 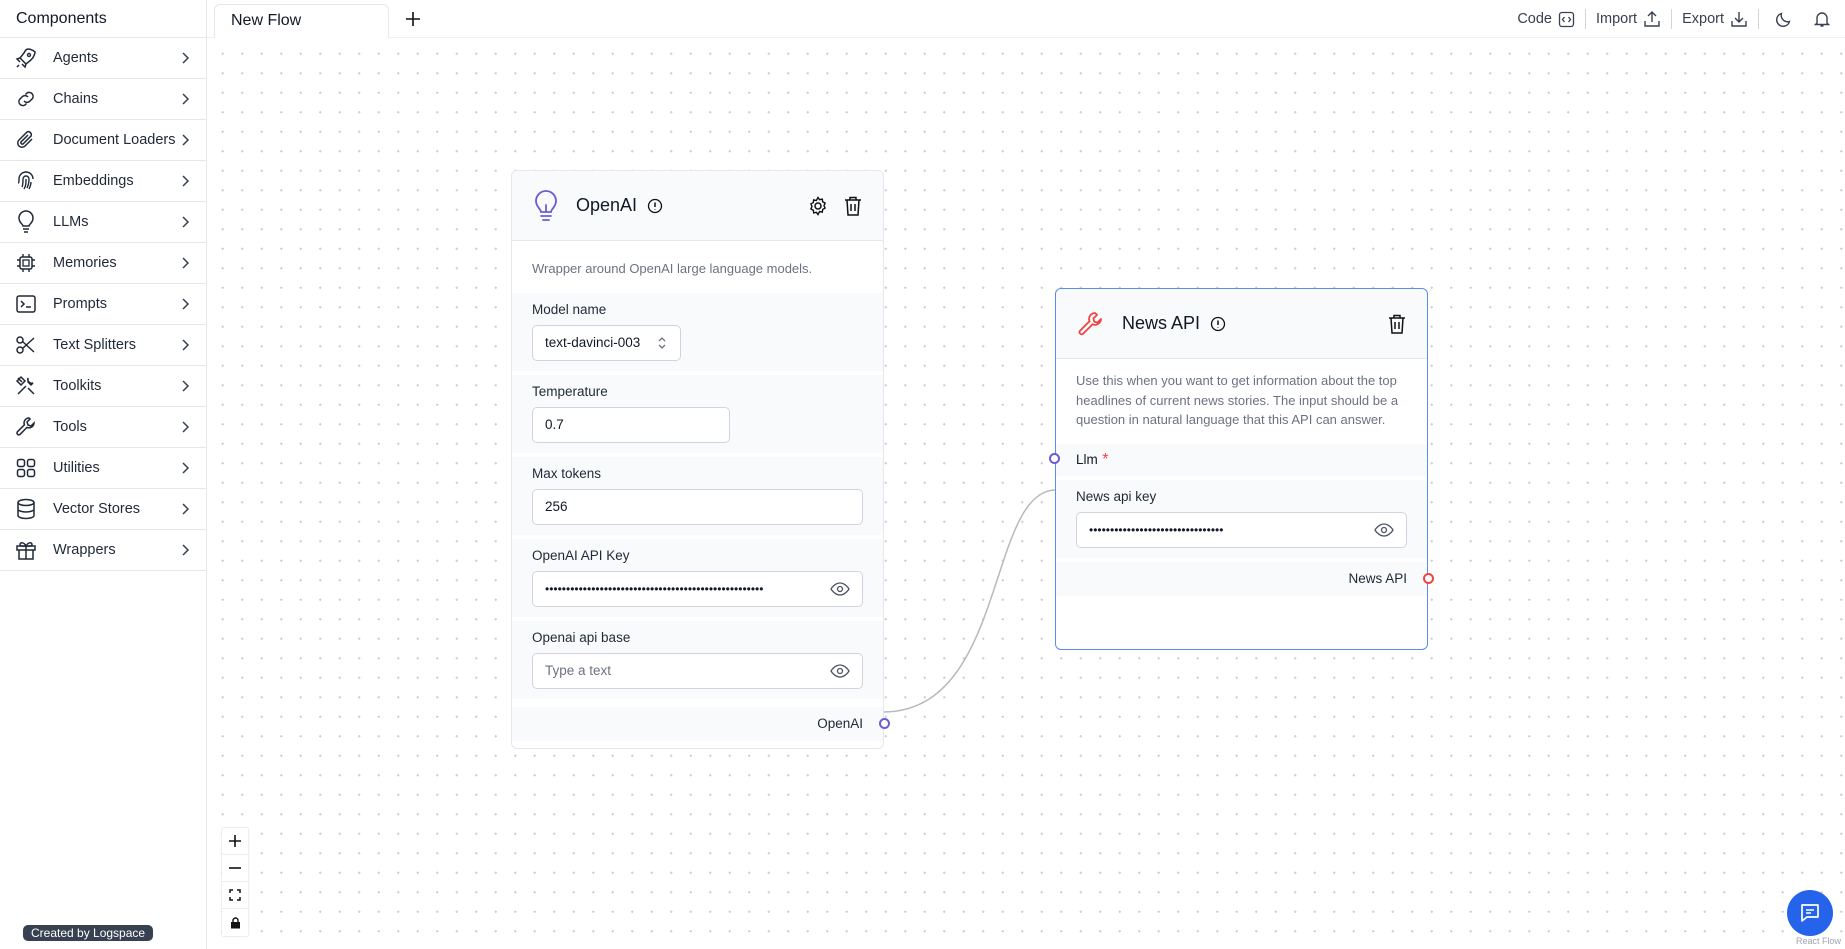 What do you see at coordinates (84, 550) in the screenshot?
I see `sidebar-item-label: Wrappers` at bounding box center [84, 550].